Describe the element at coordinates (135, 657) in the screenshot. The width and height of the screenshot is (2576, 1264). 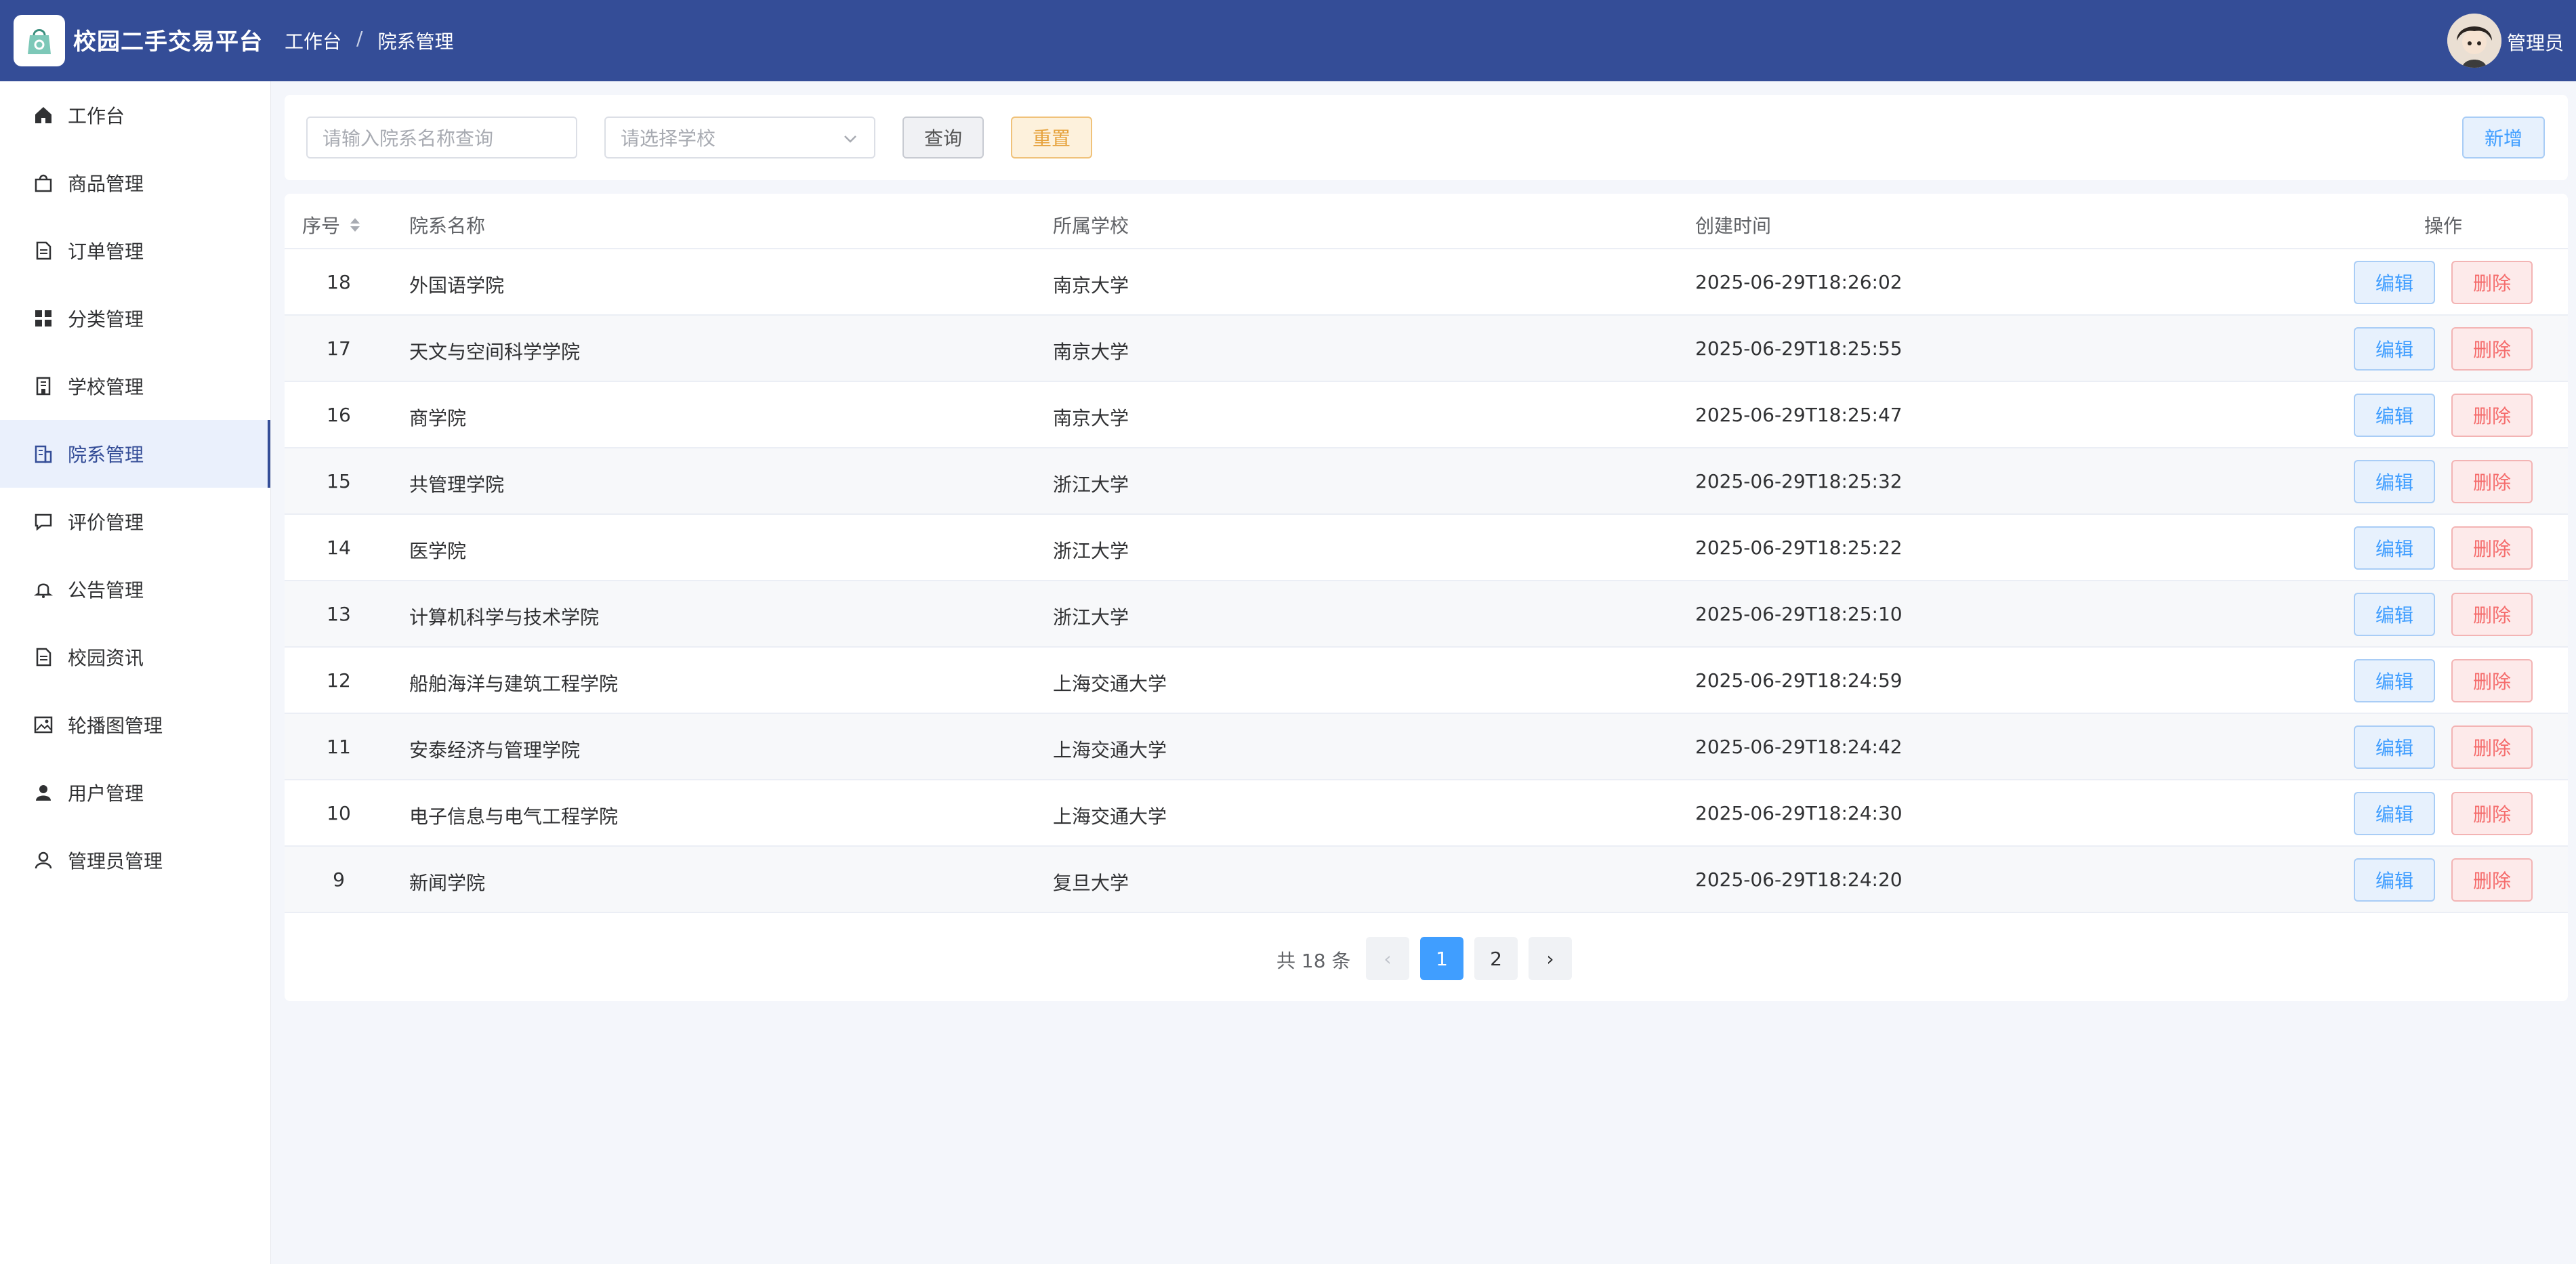
I see `sidebar-item-campus-news: 校园资讯` at that location.